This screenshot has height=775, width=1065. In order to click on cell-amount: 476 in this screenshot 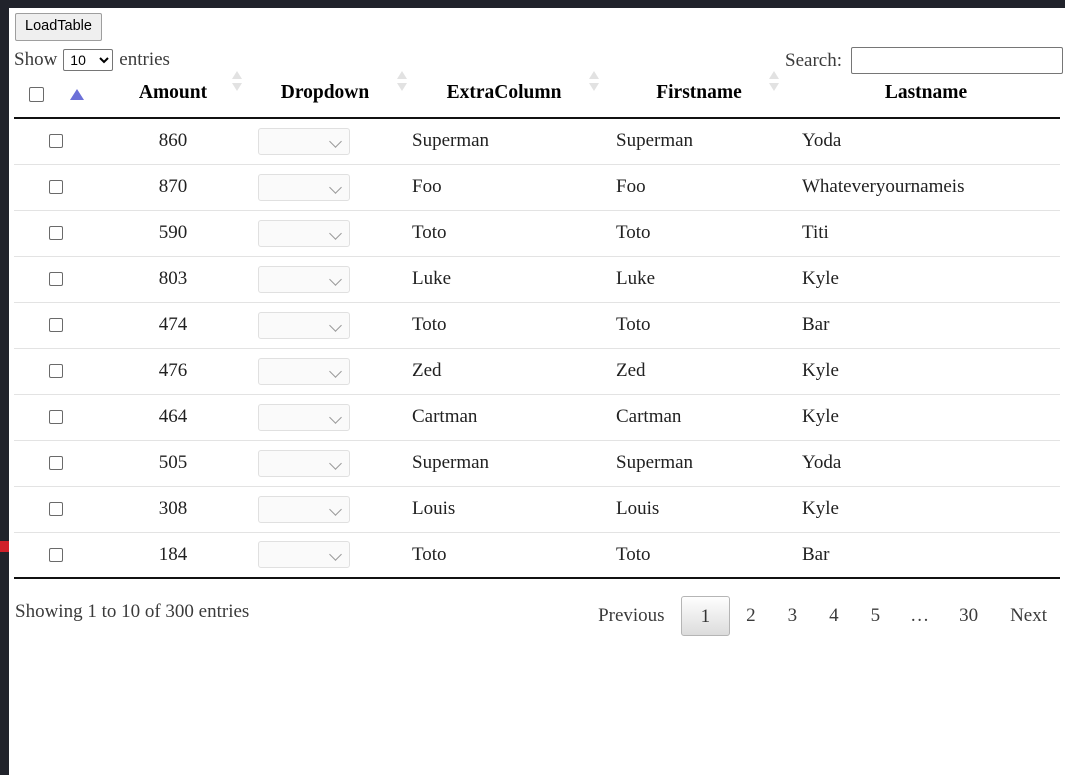, I will do `click(173, 371)`.